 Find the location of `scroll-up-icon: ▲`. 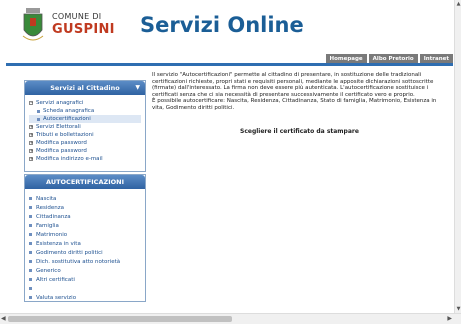

scroll-up-icon: ▲ is located at coordinates (458, 4).